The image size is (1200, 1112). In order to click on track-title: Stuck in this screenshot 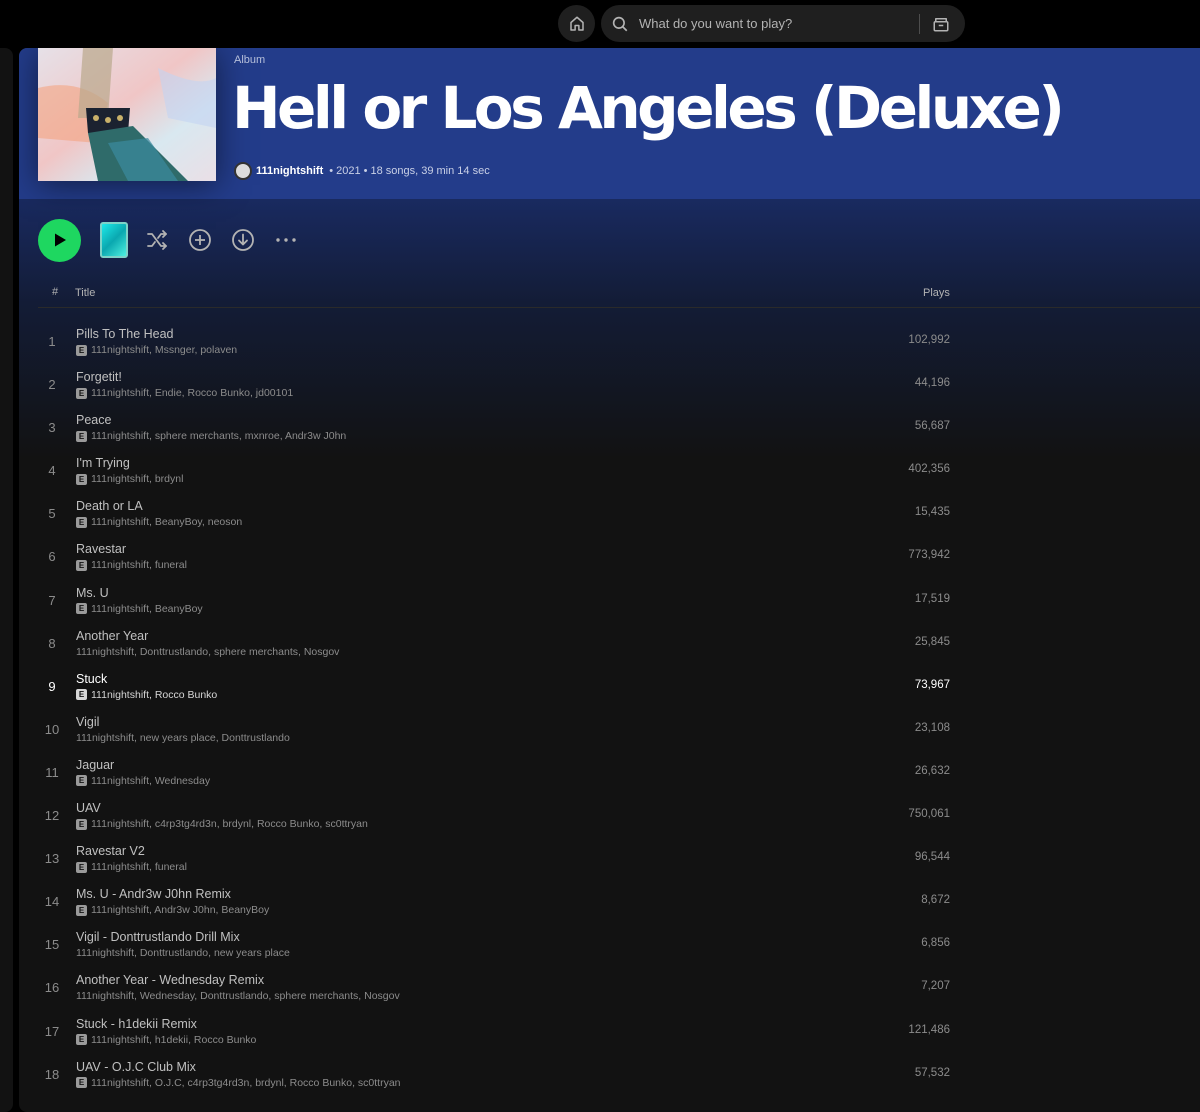, I will do `click(91, 679)`.